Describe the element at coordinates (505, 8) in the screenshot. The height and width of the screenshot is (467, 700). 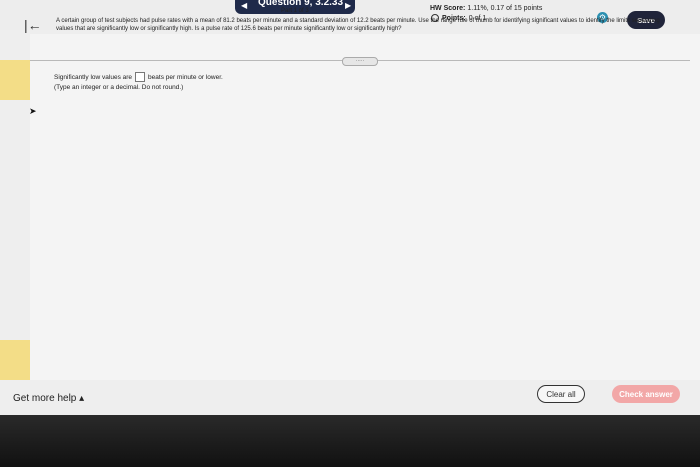
I see `hw-score-value: 1.11%, 0.17 of 15 points` at that location.